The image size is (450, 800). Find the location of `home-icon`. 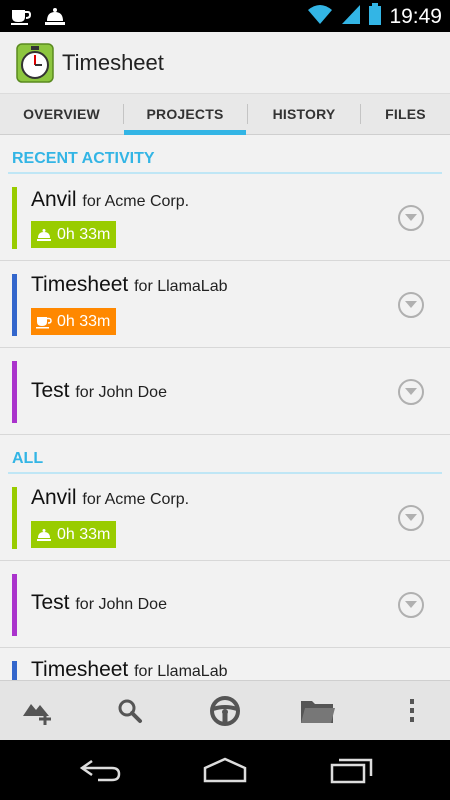

home-icon is located at coordinates (225, 770).